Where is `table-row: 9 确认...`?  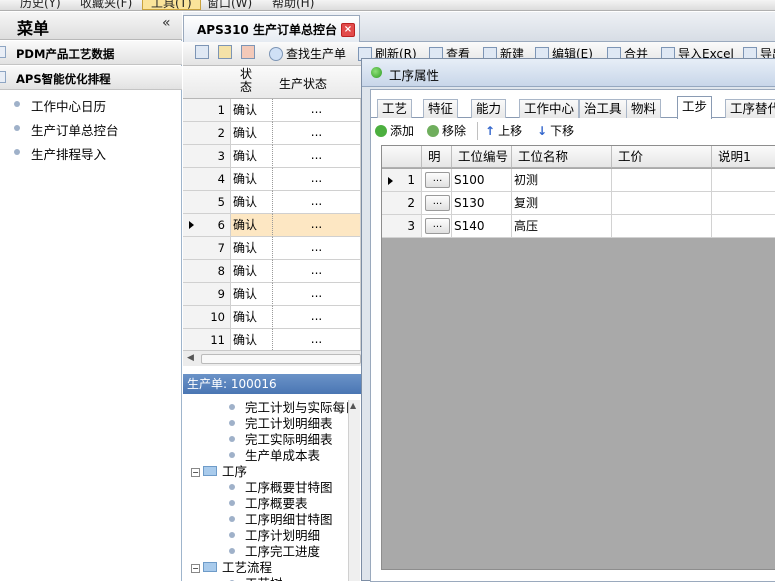 table-row: 9 确认... is located at coordinates (272, 294).